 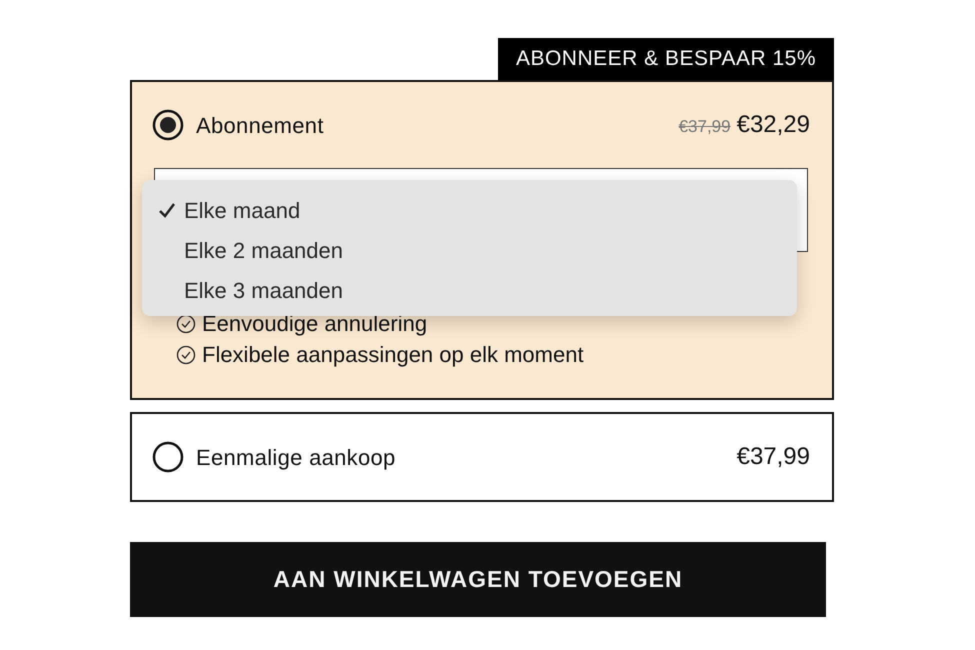 What do you see at coordinates (773, 457) in the screenshot?
I see `price: €37,99` at bounding box center [773, 457].